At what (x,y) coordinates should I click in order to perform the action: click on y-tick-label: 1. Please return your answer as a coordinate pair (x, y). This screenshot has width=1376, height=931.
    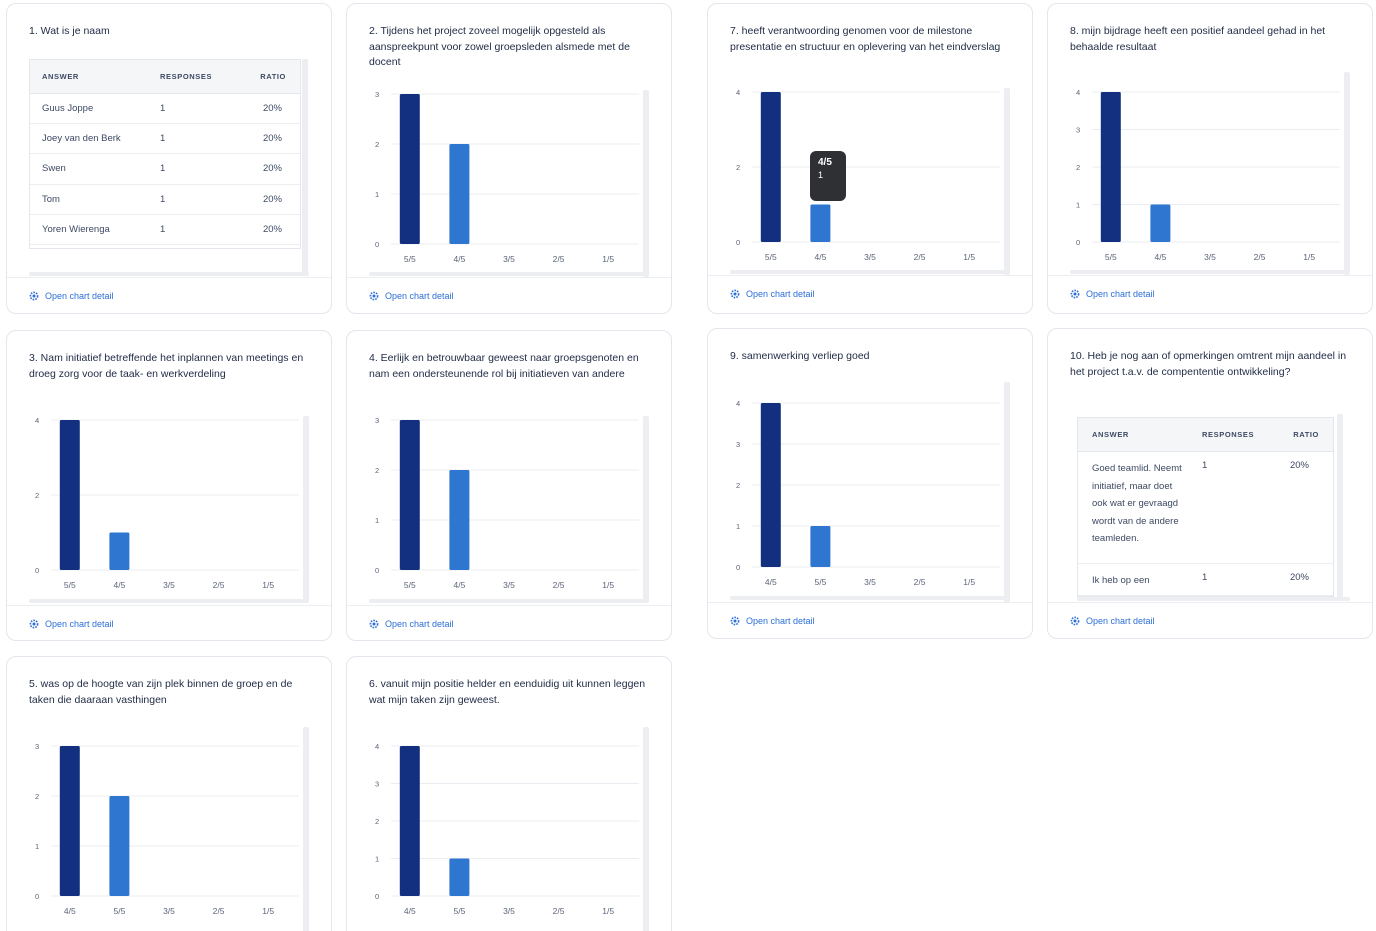
    Looking at the image, I should click on (377, 859).